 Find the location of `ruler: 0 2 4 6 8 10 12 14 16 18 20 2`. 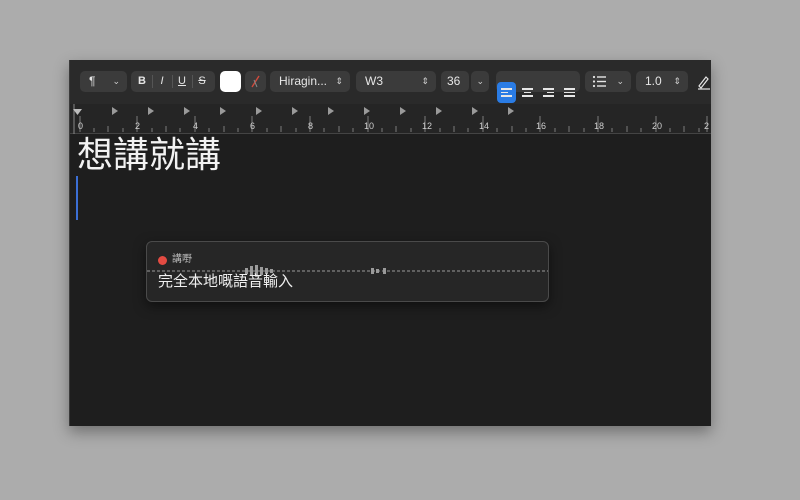

ruler: 0 2 4 6 8 10 12 14 16 18 20 2 is located at coordinates (390, 119).